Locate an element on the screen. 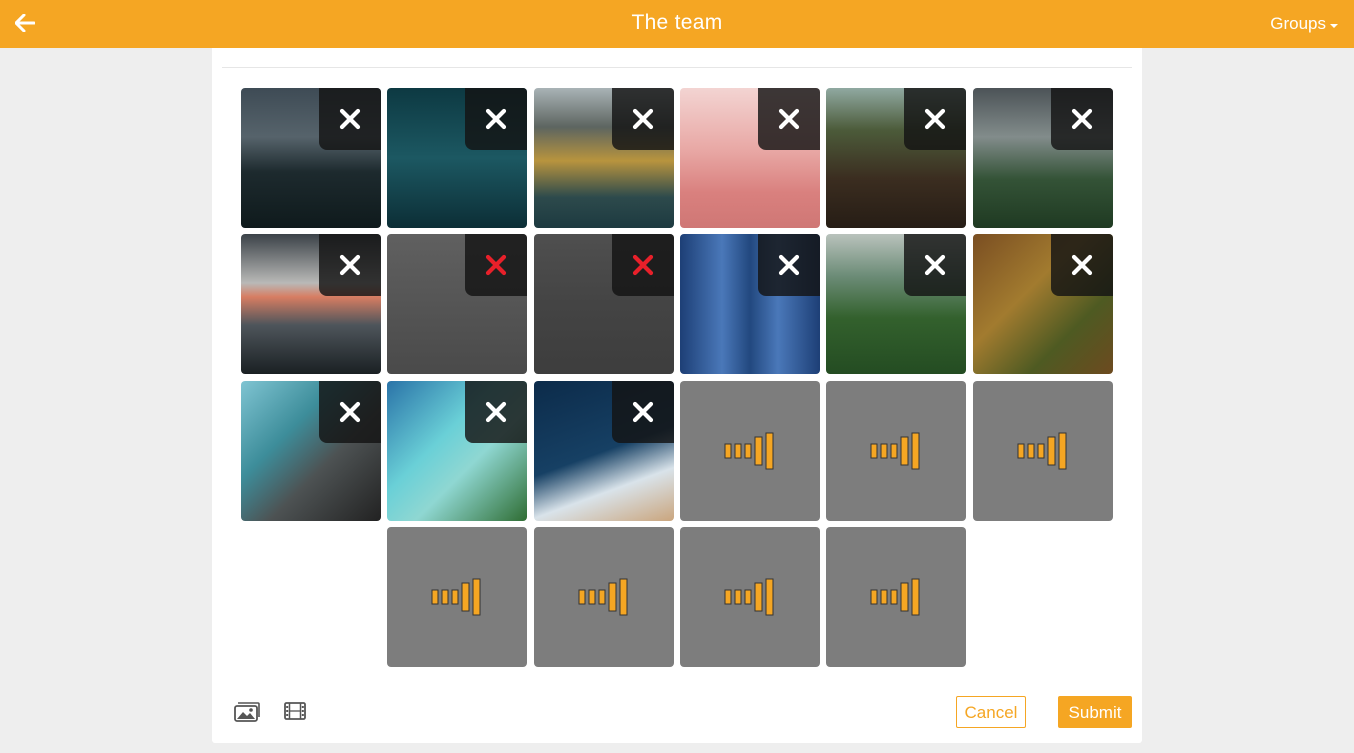  submit-button: Submit is located at coordinates (1095, 712).